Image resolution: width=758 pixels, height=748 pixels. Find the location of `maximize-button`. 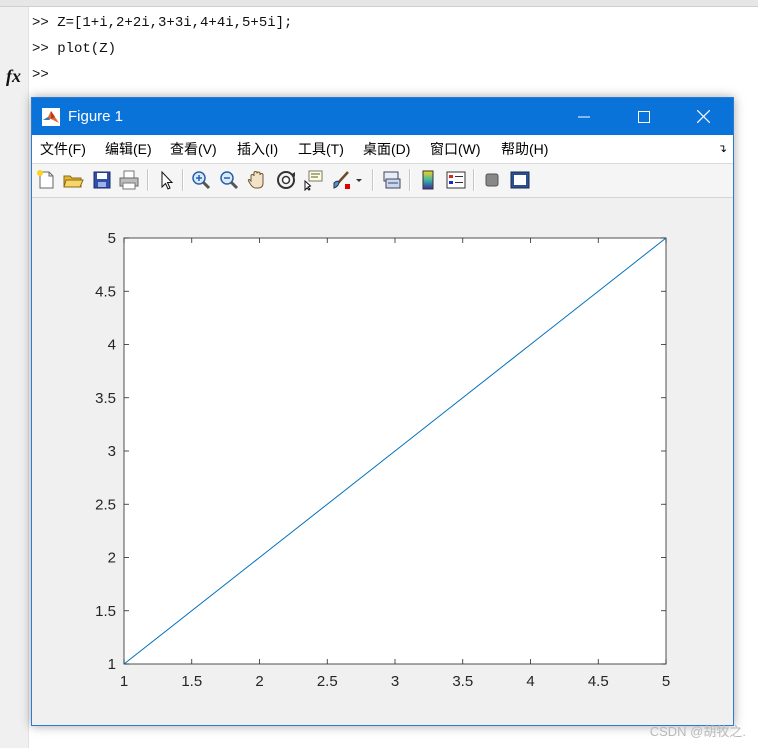

maximize-button is located at coordinates (644, 116).